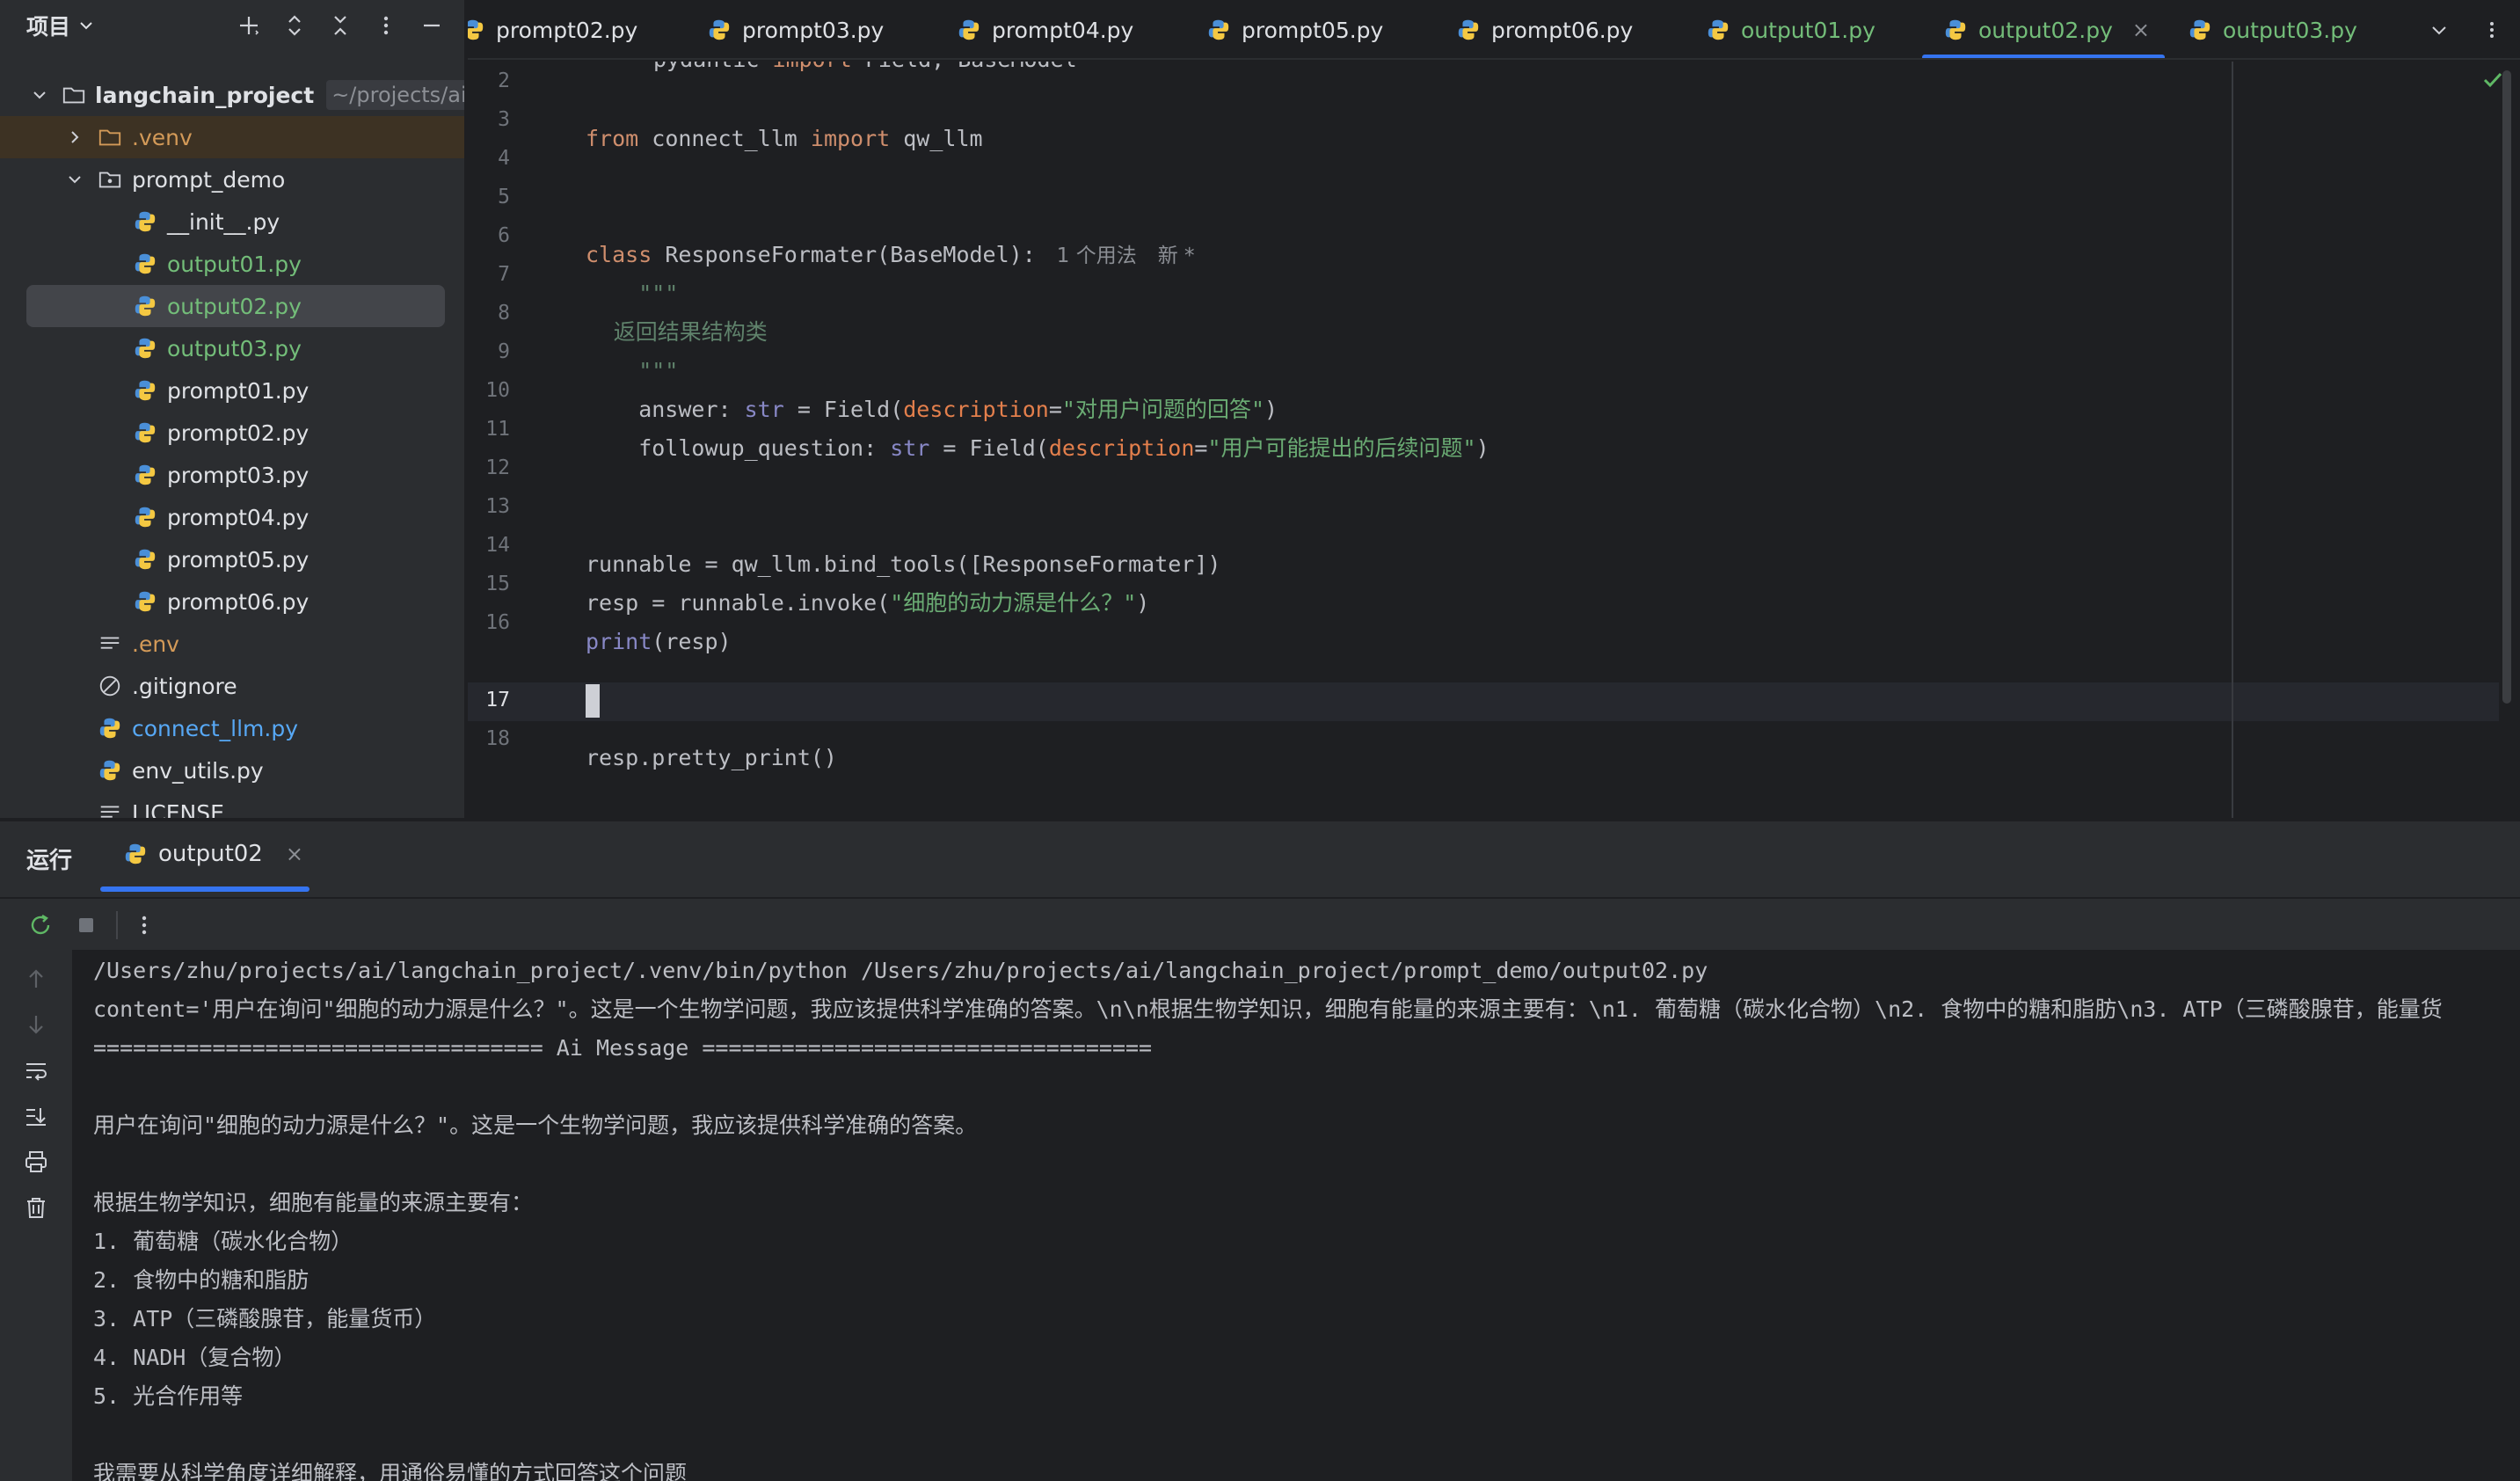  Describe the element at coordinates (235, 306) in the screenshot. I see `tree-item-output02-py: output02.py` at that location.